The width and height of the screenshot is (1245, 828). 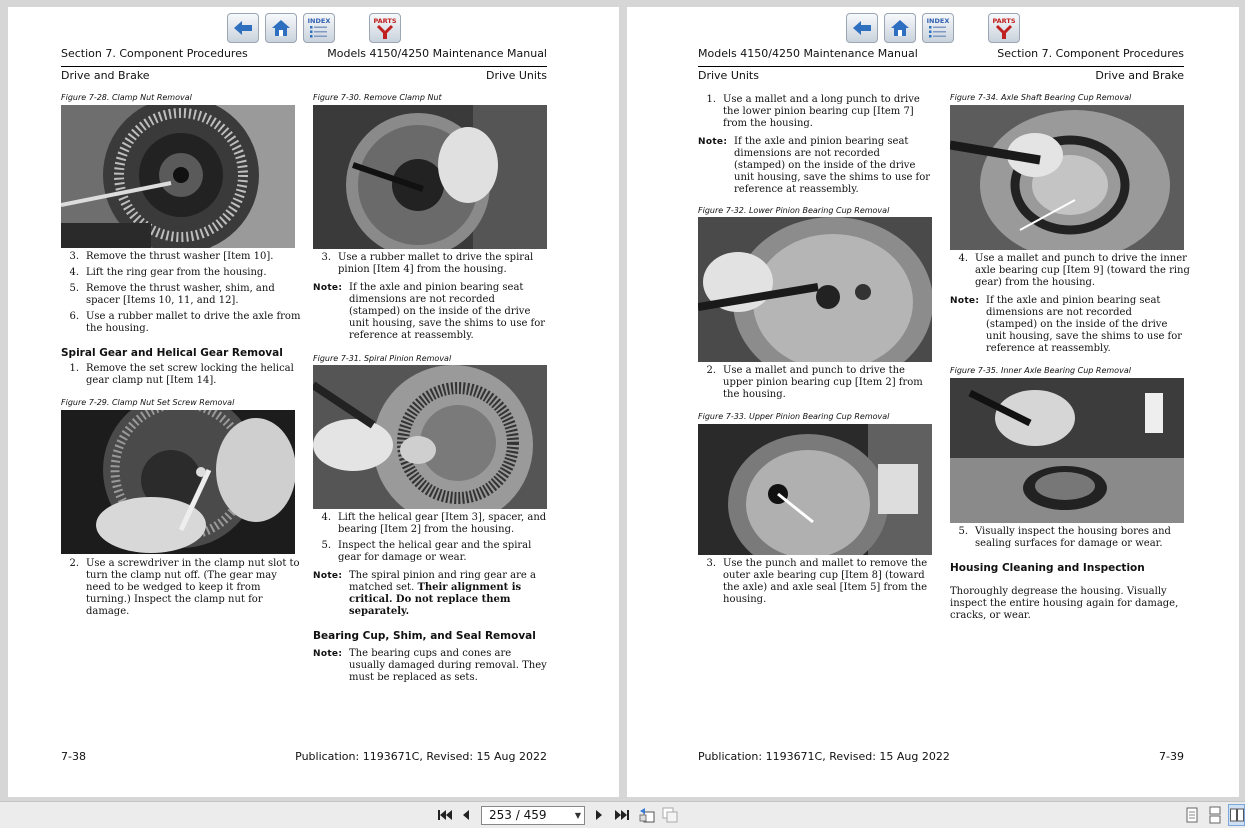 What do you see at coordinates (424, 636) in the screenshot?
I see `section-heading: Bearing Cup, Shim, and Seal Removal` at bounding box center [424, 636].